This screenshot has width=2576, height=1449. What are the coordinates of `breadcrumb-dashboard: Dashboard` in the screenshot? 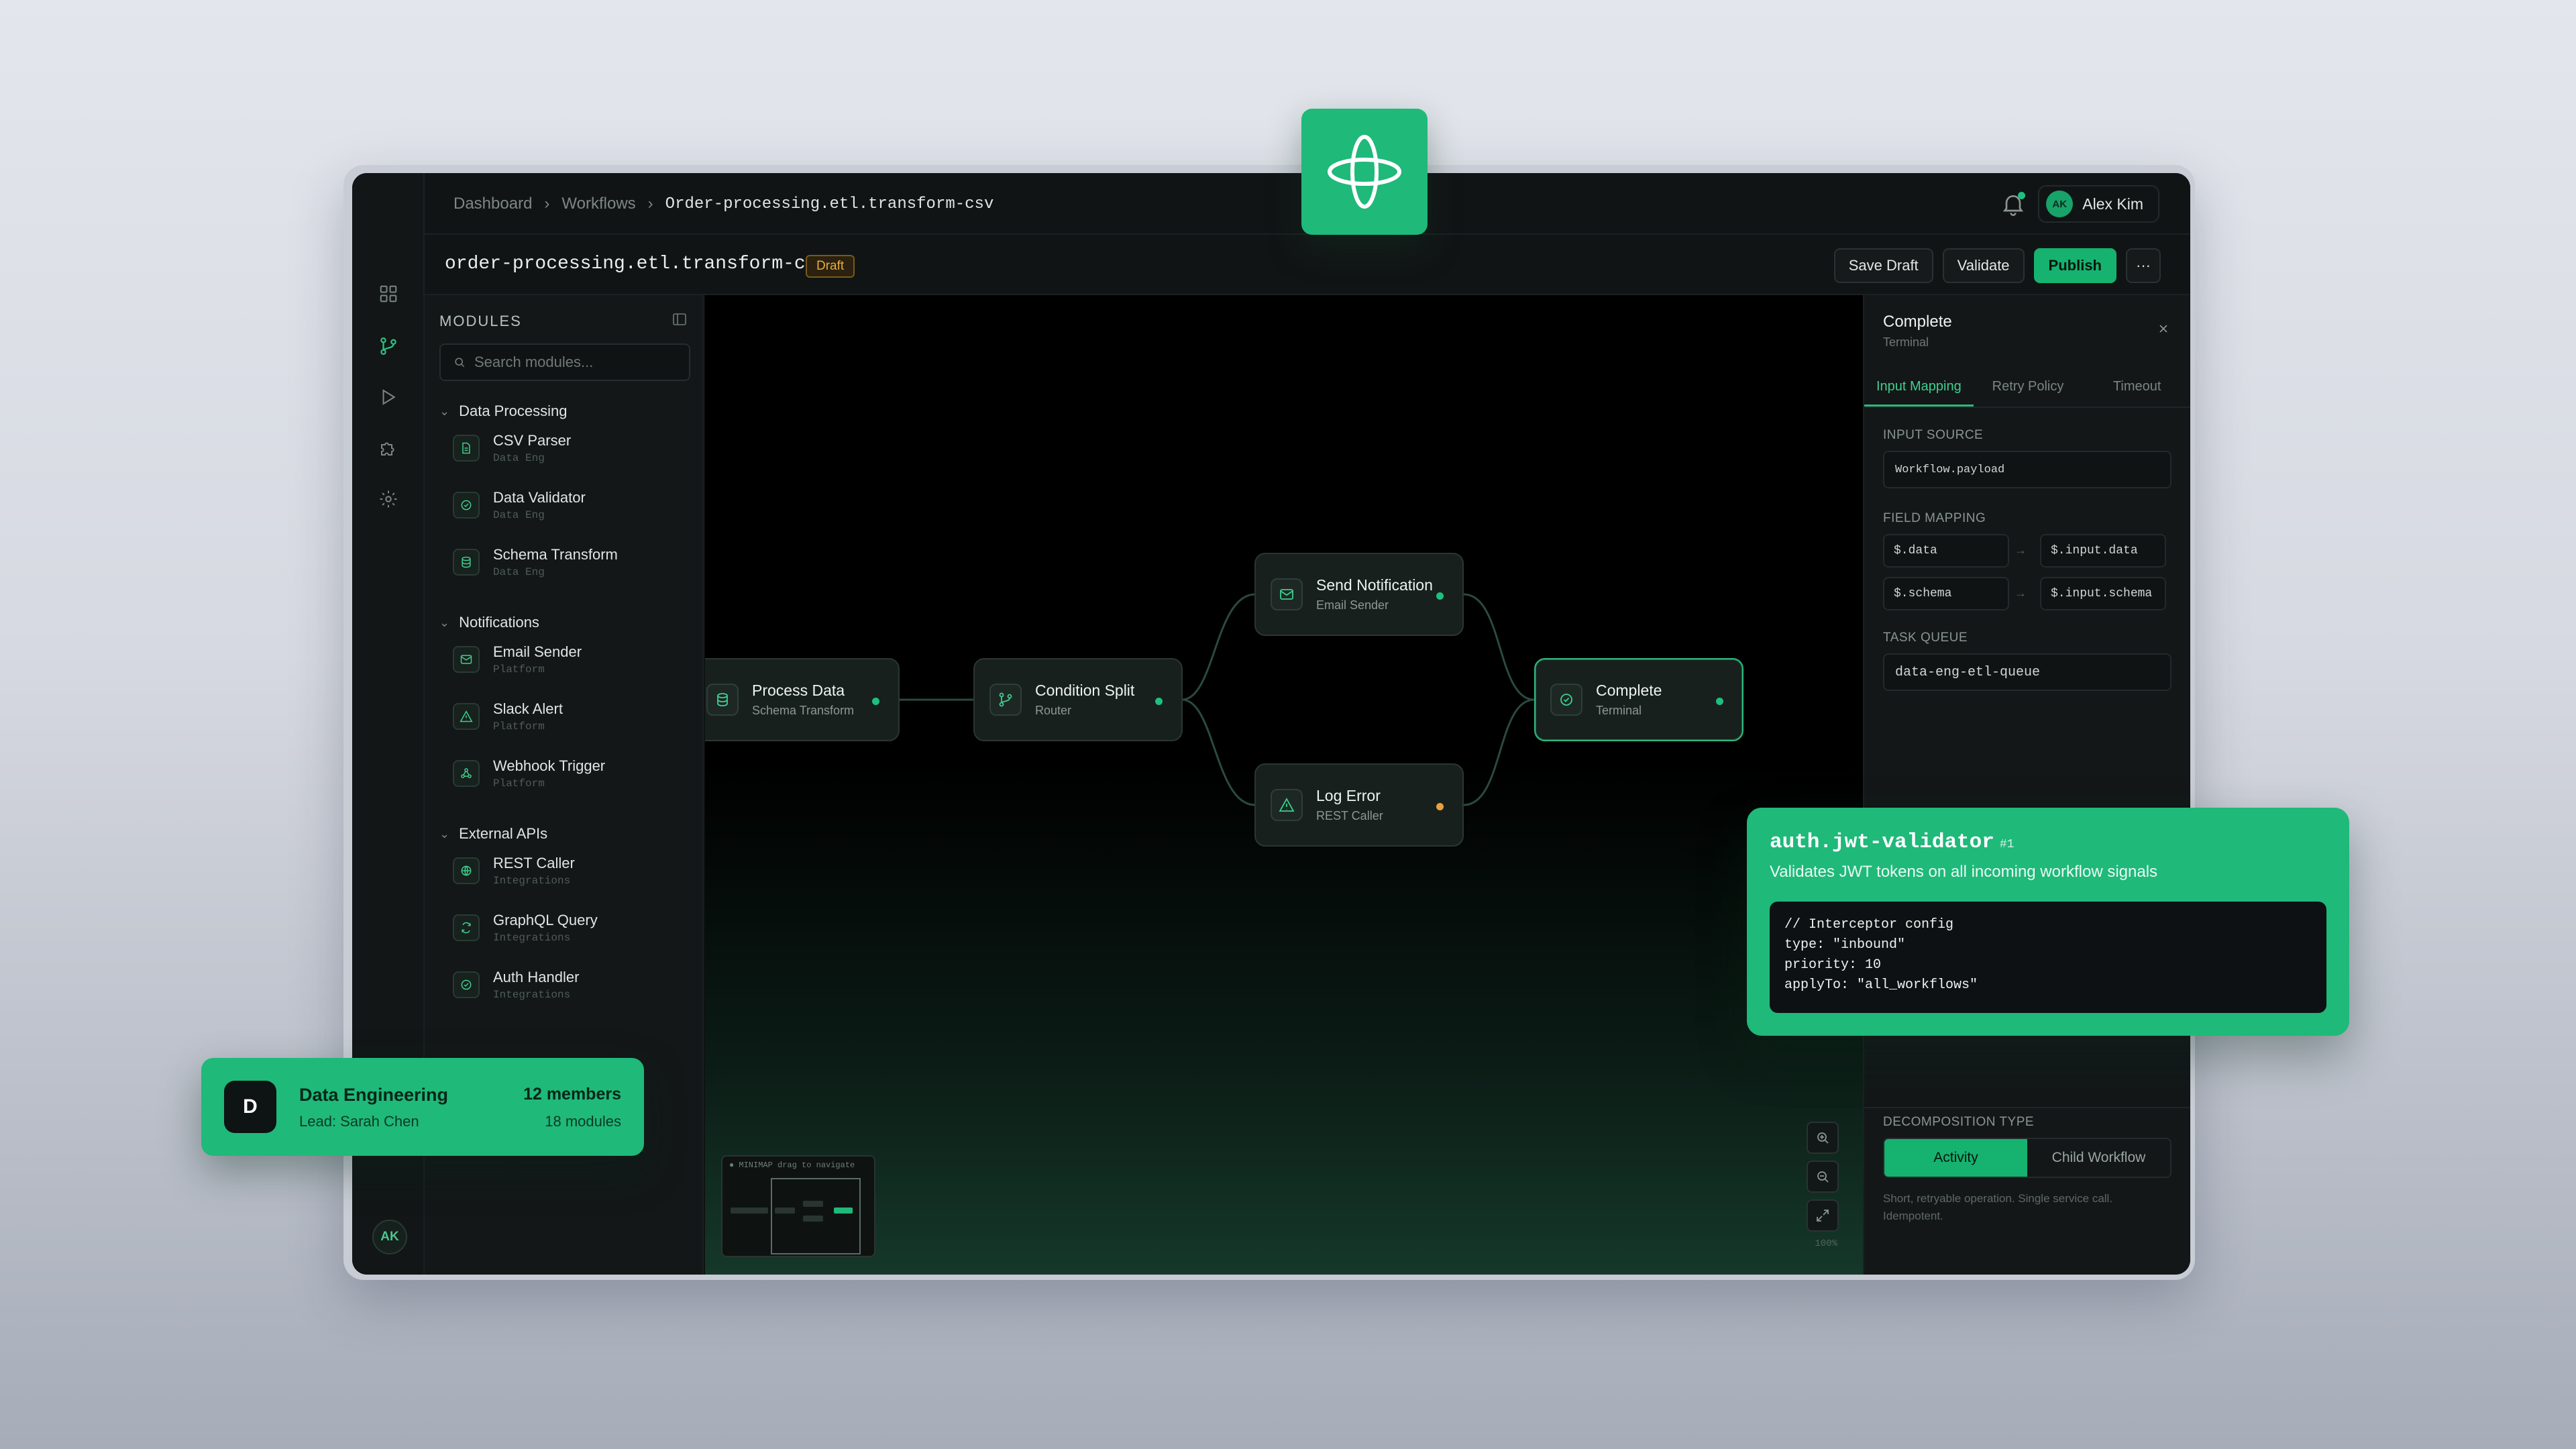 It's located at (492, 204).